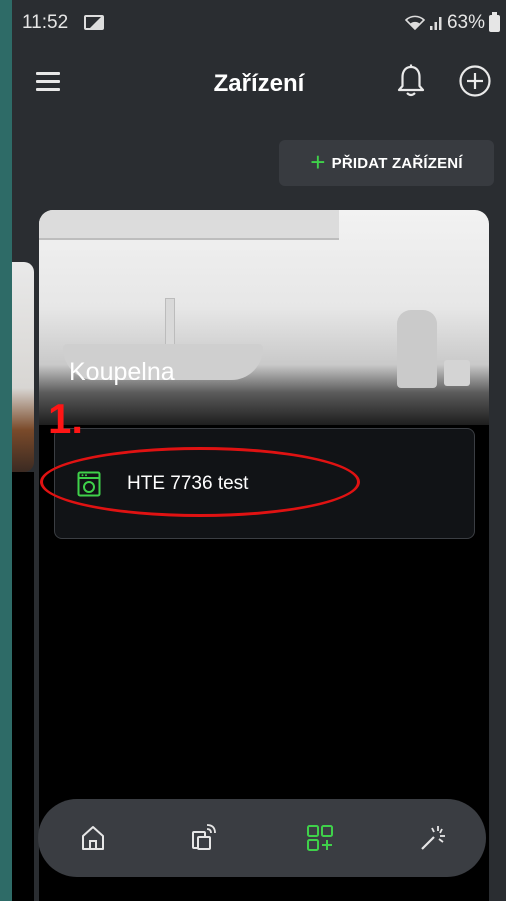 The height and width of the screenshot is (901, 506). I want to click on devices-grid-add-icon, so click(320, 838).